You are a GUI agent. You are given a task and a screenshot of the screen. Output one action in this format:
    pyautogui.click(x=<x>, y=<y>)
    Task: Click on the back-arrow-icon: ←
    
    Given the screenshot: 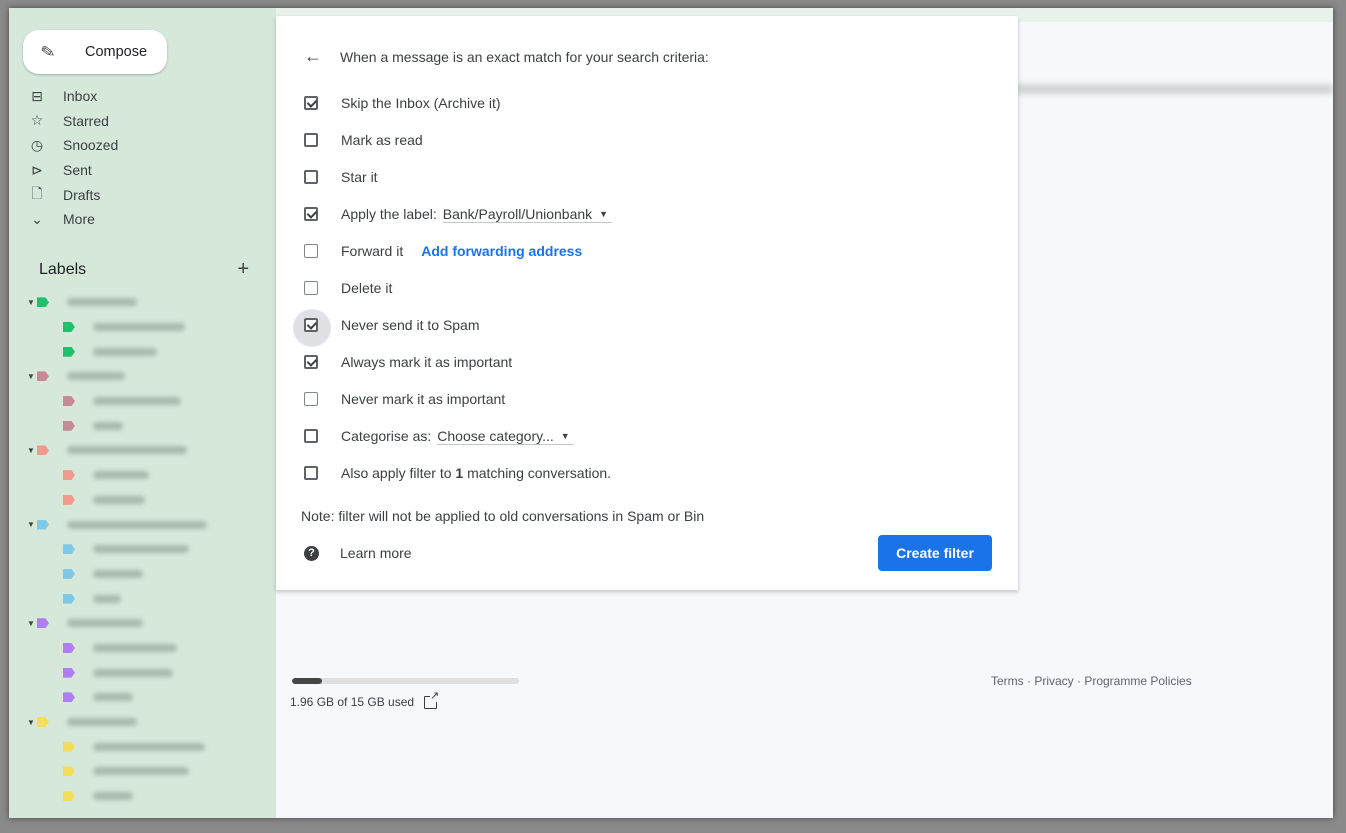 What is the action you would take?
    pyautogui.click(x=313, y=56)
    